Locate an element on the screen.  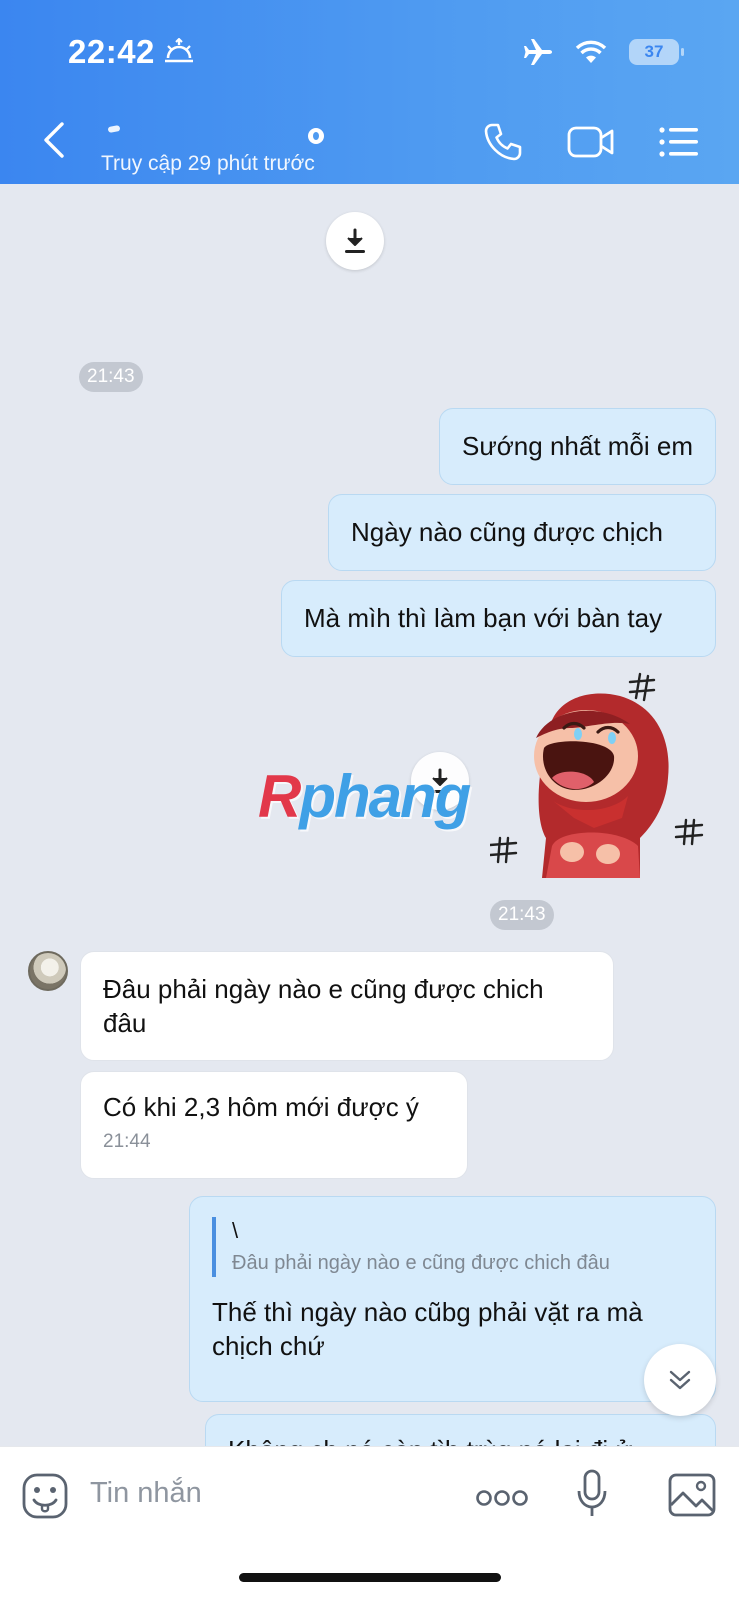
message-time: 21:44 is located at coordinates (127, 1141).